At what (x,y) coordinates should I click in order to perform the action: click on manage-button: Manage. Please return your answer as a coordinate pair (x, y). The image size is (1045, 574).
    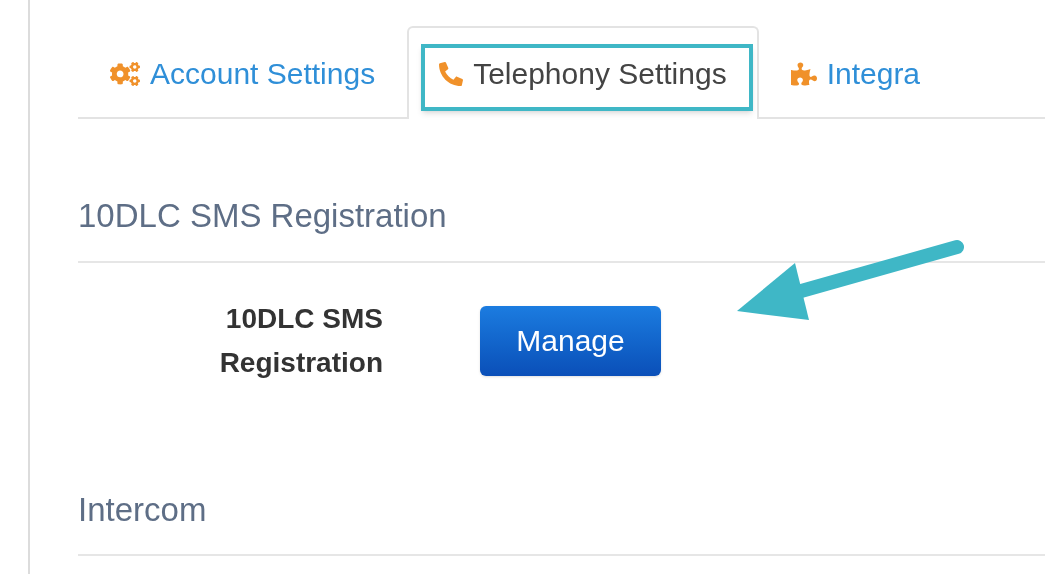
    Looking at the image, I should click on (570, 340).